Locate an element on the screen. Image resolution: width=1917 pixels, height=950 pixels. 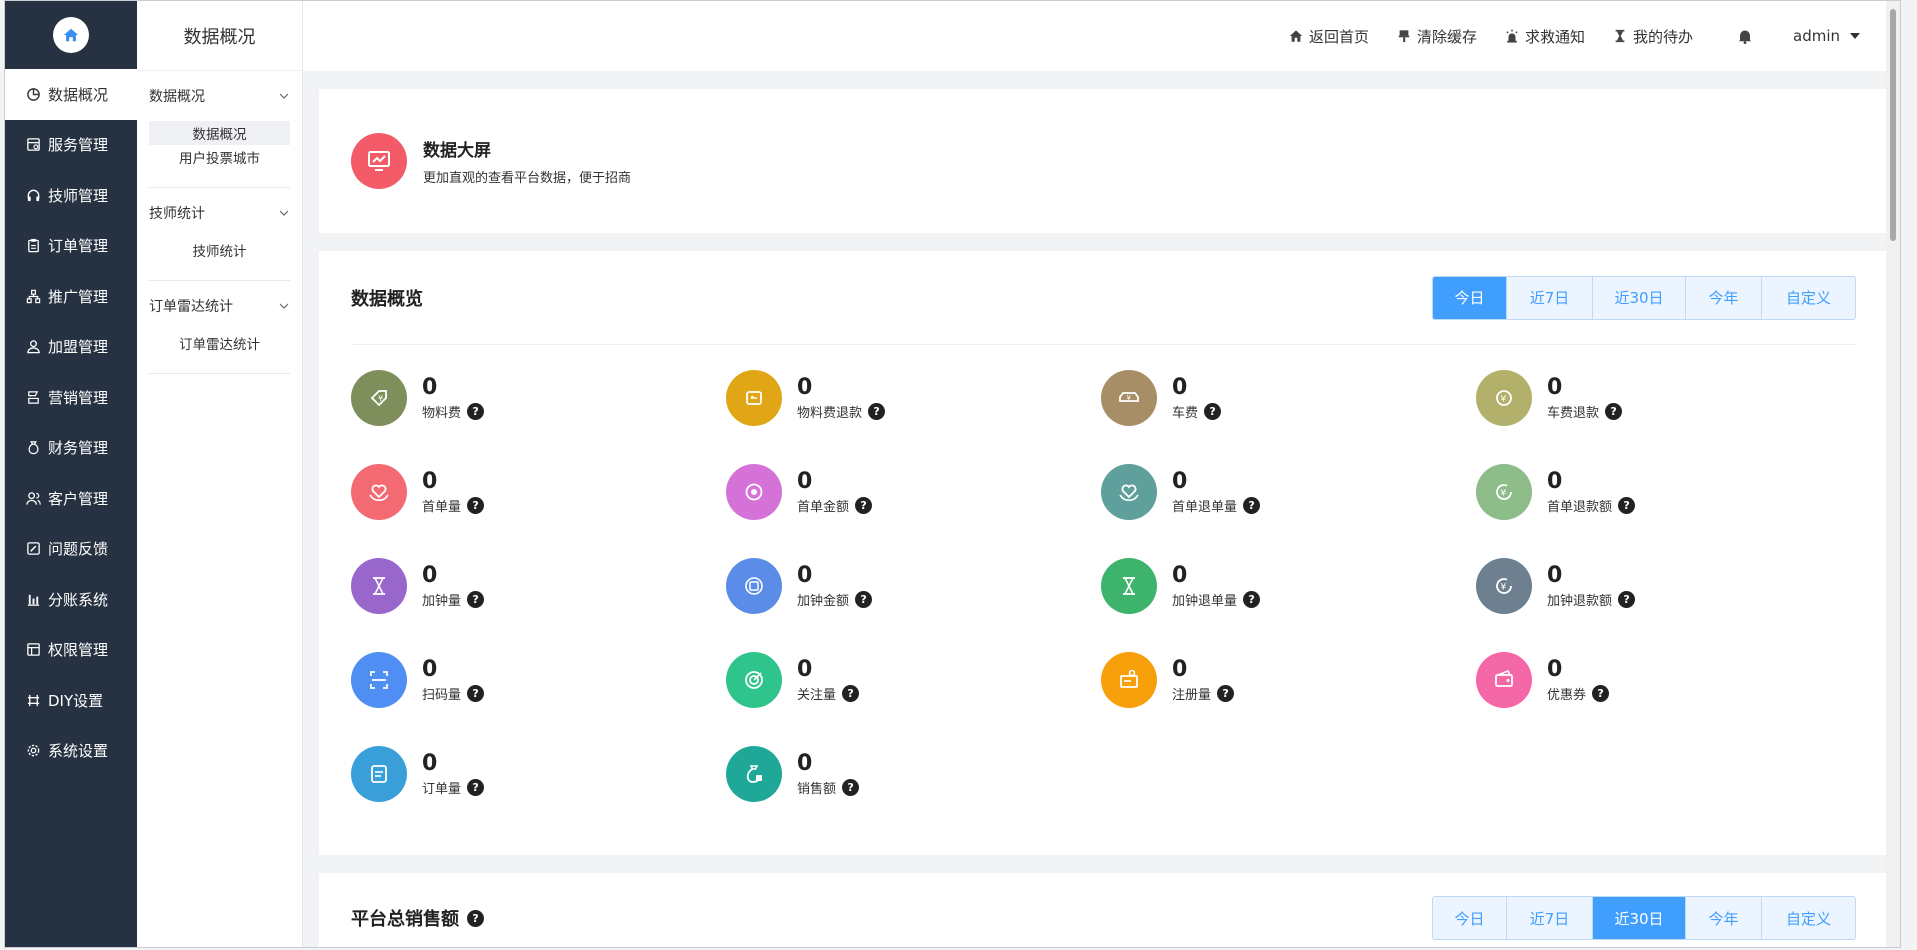
platform-sales-panel: 平台总销售额 ? 今日 近7日 近30日 今年 自定义 is located at coordinates (1103, 910).